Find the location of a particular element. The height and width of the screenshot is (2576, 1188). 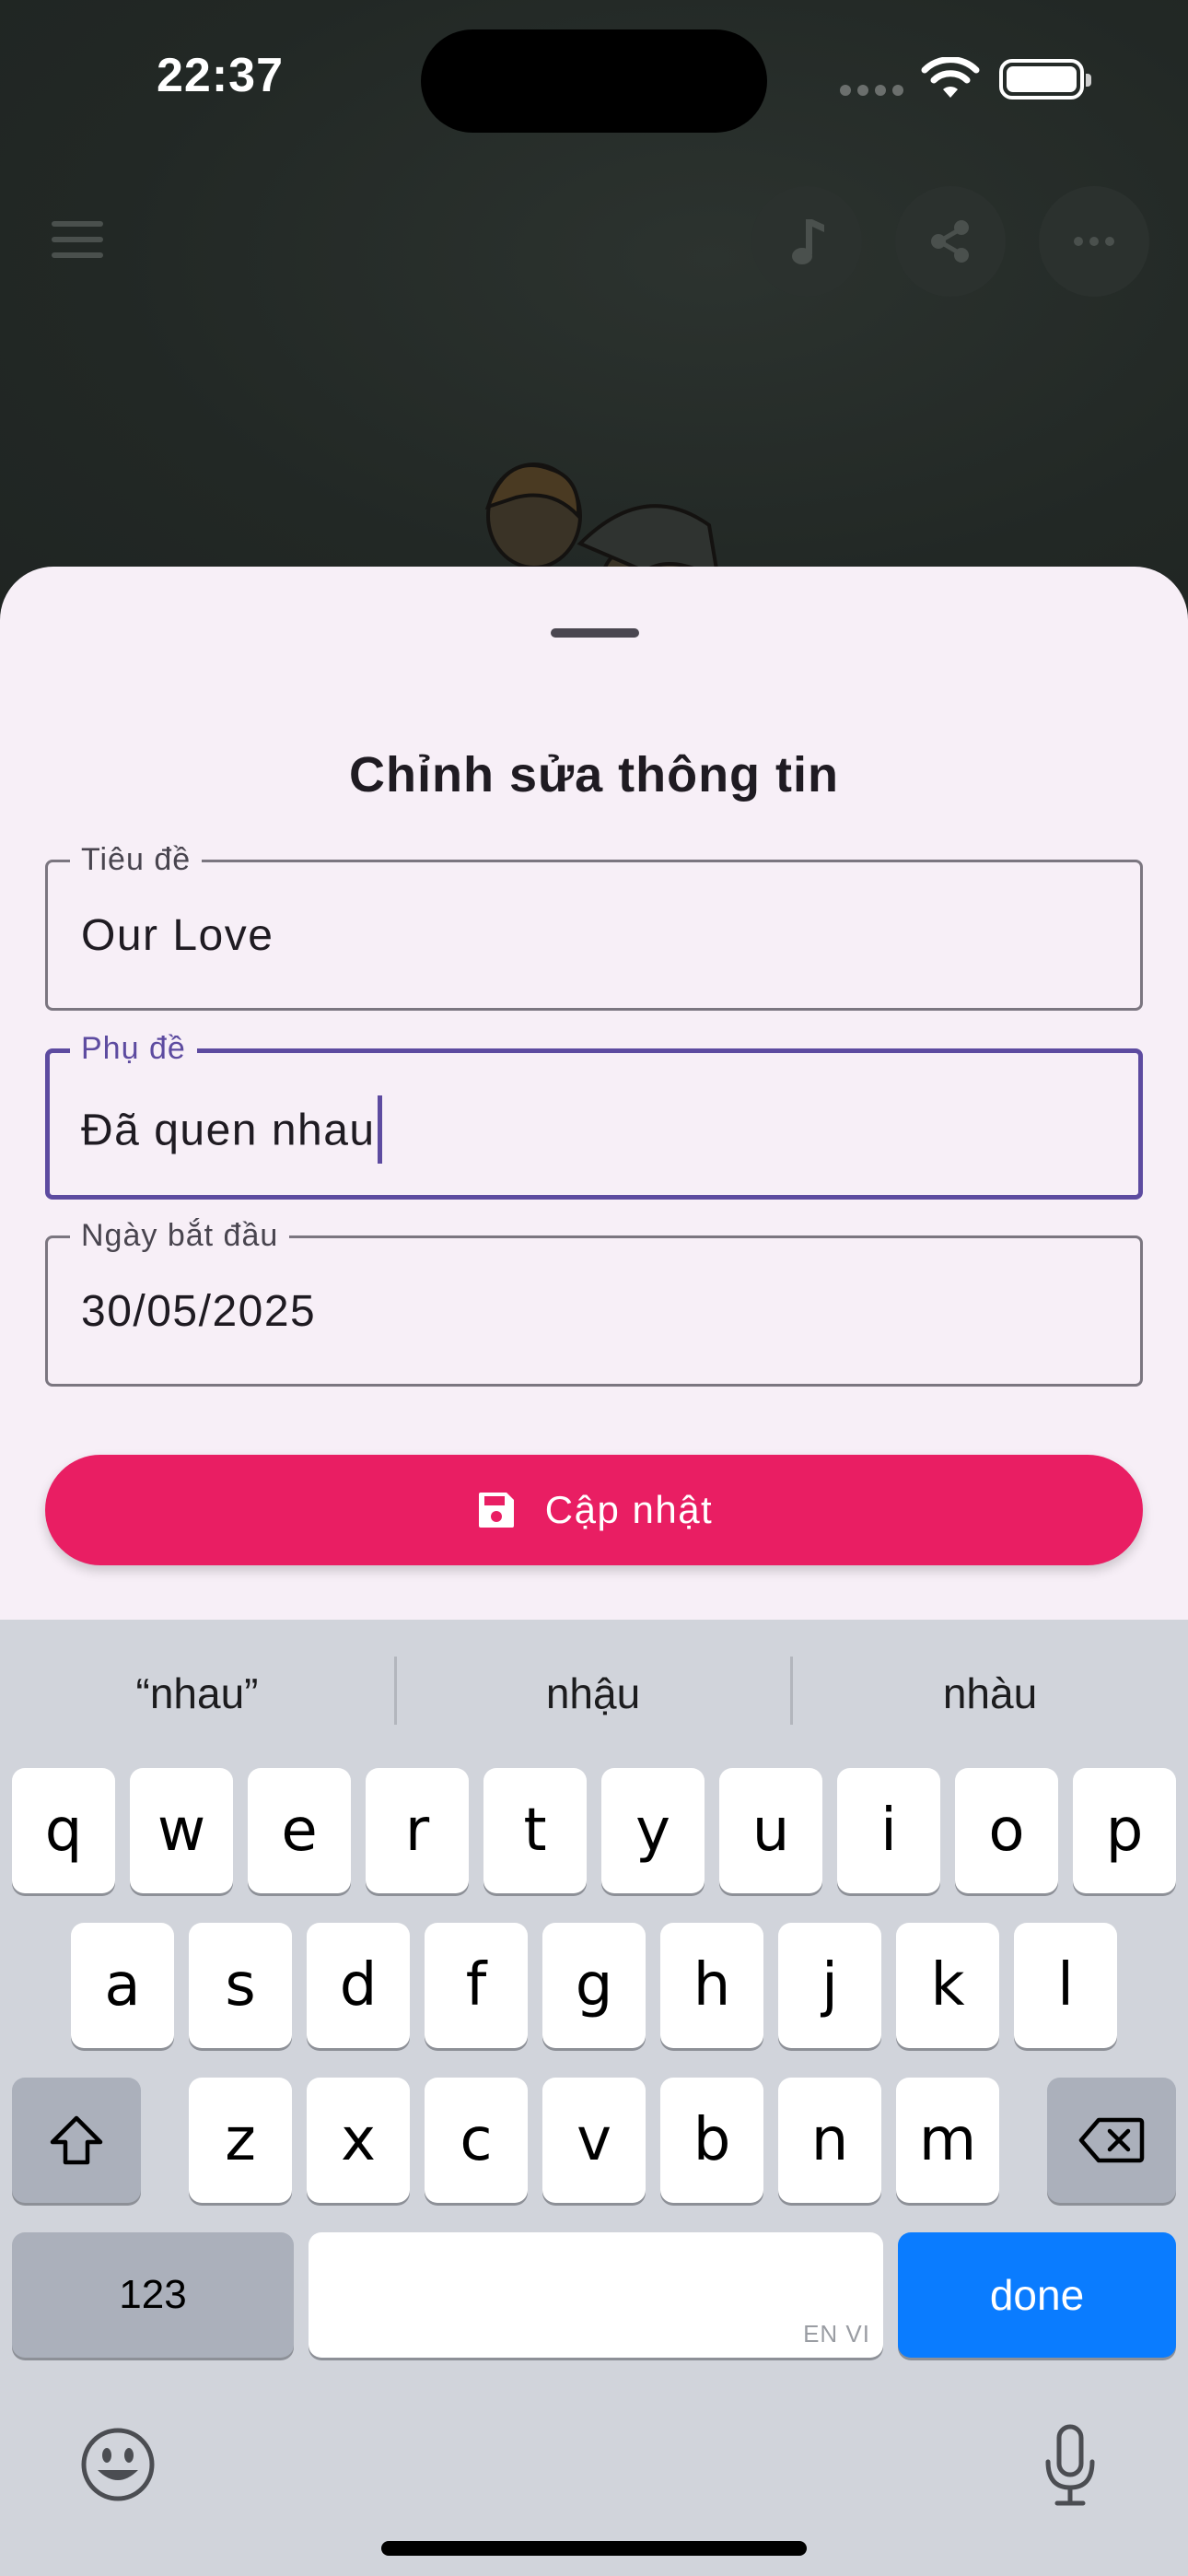

backspace-icon is located at coordinates (1111, 2140).